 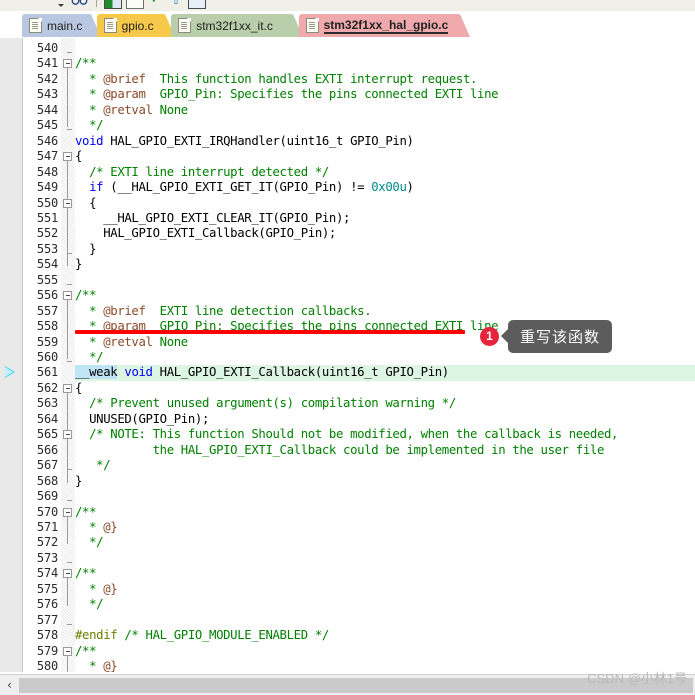 I want to click on code-token: @param, so click(x=124, y=94).